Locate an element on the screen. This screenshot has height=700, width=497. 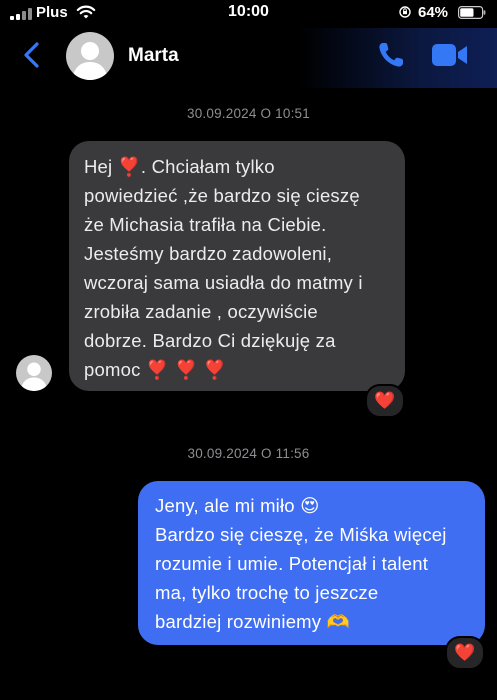
battery-percent: 64% is located at coordinates (433, 12).